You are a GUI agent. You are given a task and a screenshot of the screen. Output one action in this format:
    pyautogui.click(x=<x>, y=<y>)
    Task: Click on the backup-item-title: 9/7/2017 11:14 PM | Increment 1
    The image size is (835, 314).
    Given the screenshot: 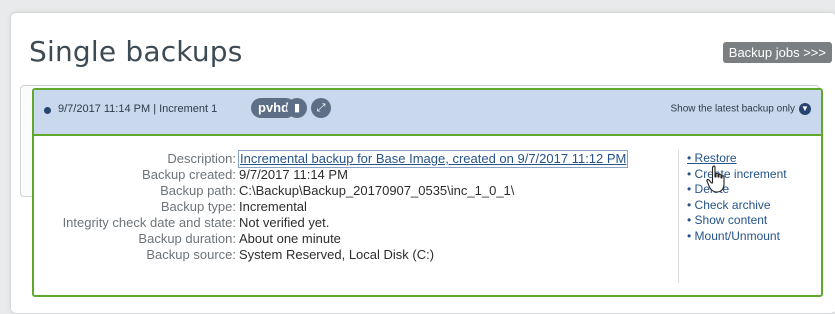 What is the action you would take?
    pyautogui.click(x=138, y=109)
    